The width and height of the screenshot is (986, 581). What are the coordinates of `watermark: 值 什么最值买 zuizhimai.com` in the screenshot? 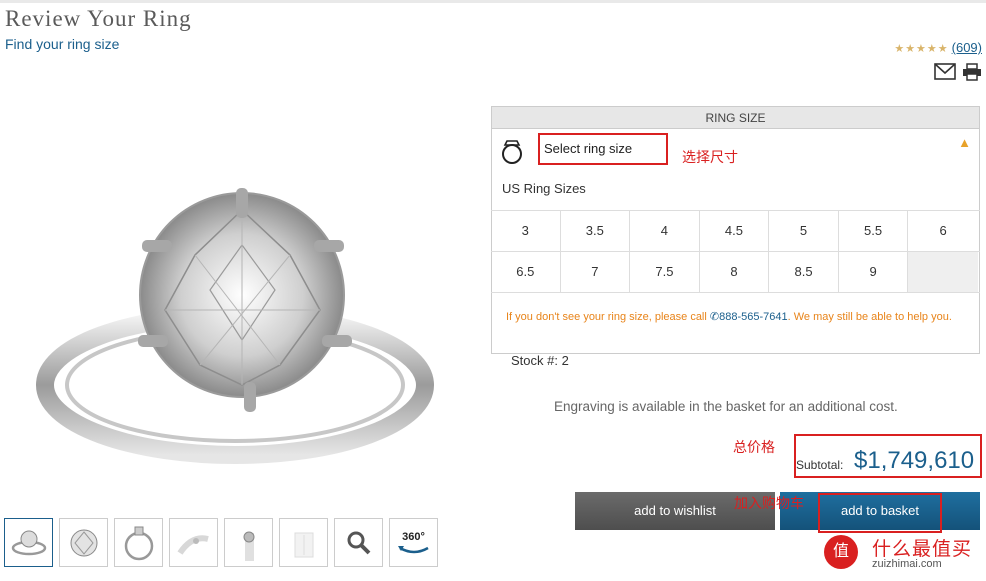 It's located at (902, 554).